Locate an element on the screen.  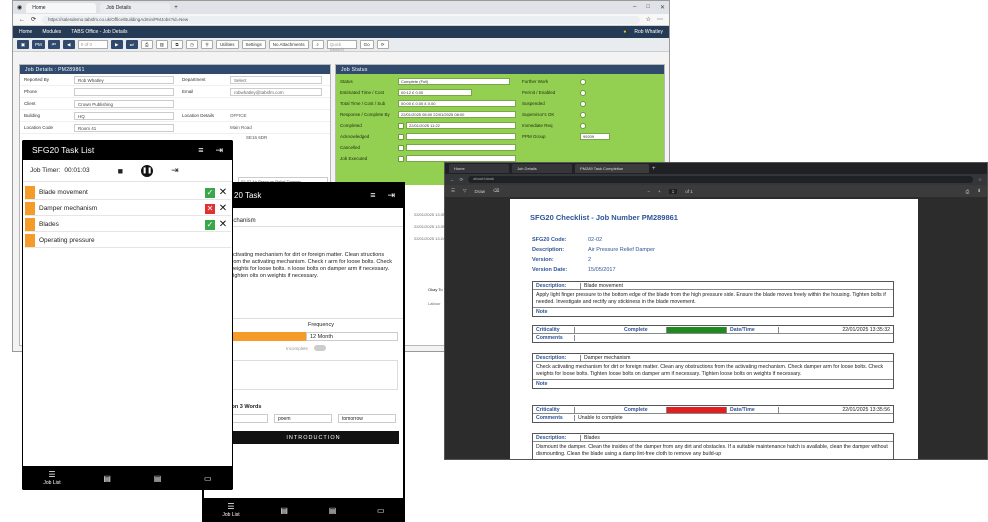
completed-field: 22/01/2025 11:22 is located at coordinates (461, 125).